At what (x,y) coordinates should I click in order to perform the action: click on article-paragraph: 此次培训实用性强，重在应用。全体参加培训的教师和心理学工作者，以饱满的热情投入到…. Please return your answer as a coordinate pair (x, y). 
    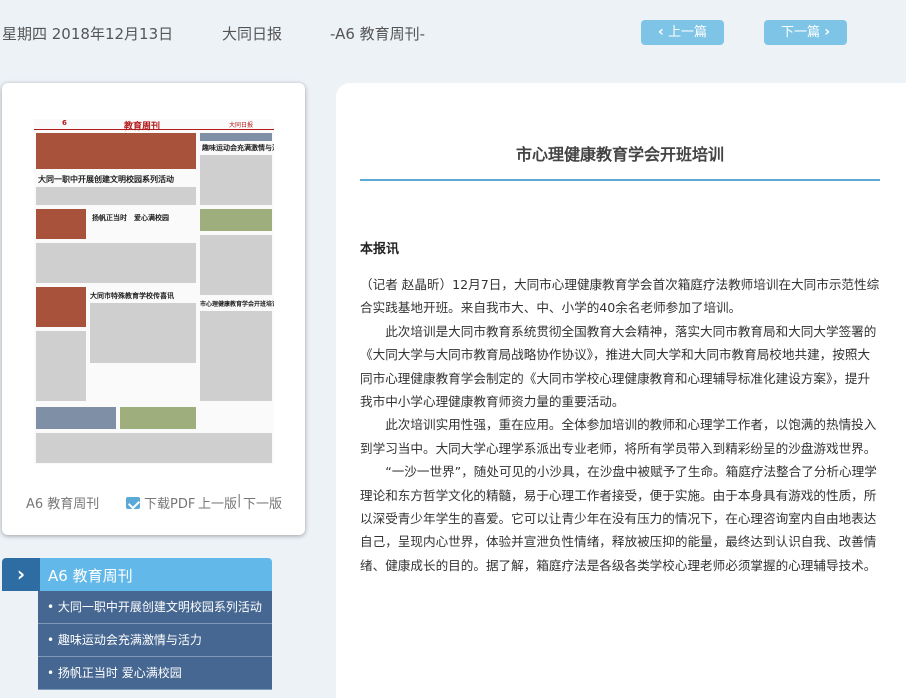
    Looking at the image, I should click on (618, 436).